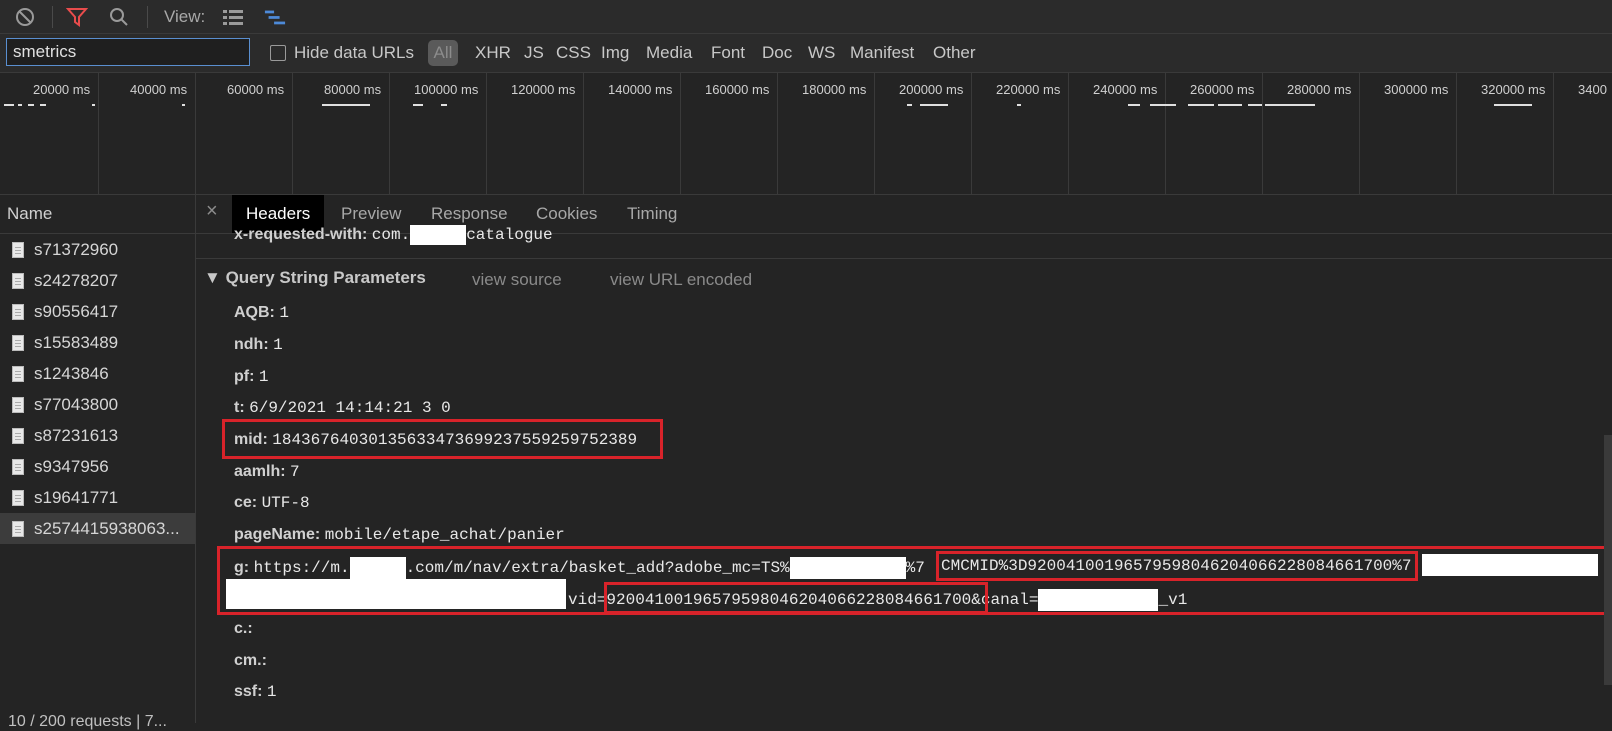 The image size is (1612, 731). I want to click on param-row: AQB: 1, so click(261, 313).